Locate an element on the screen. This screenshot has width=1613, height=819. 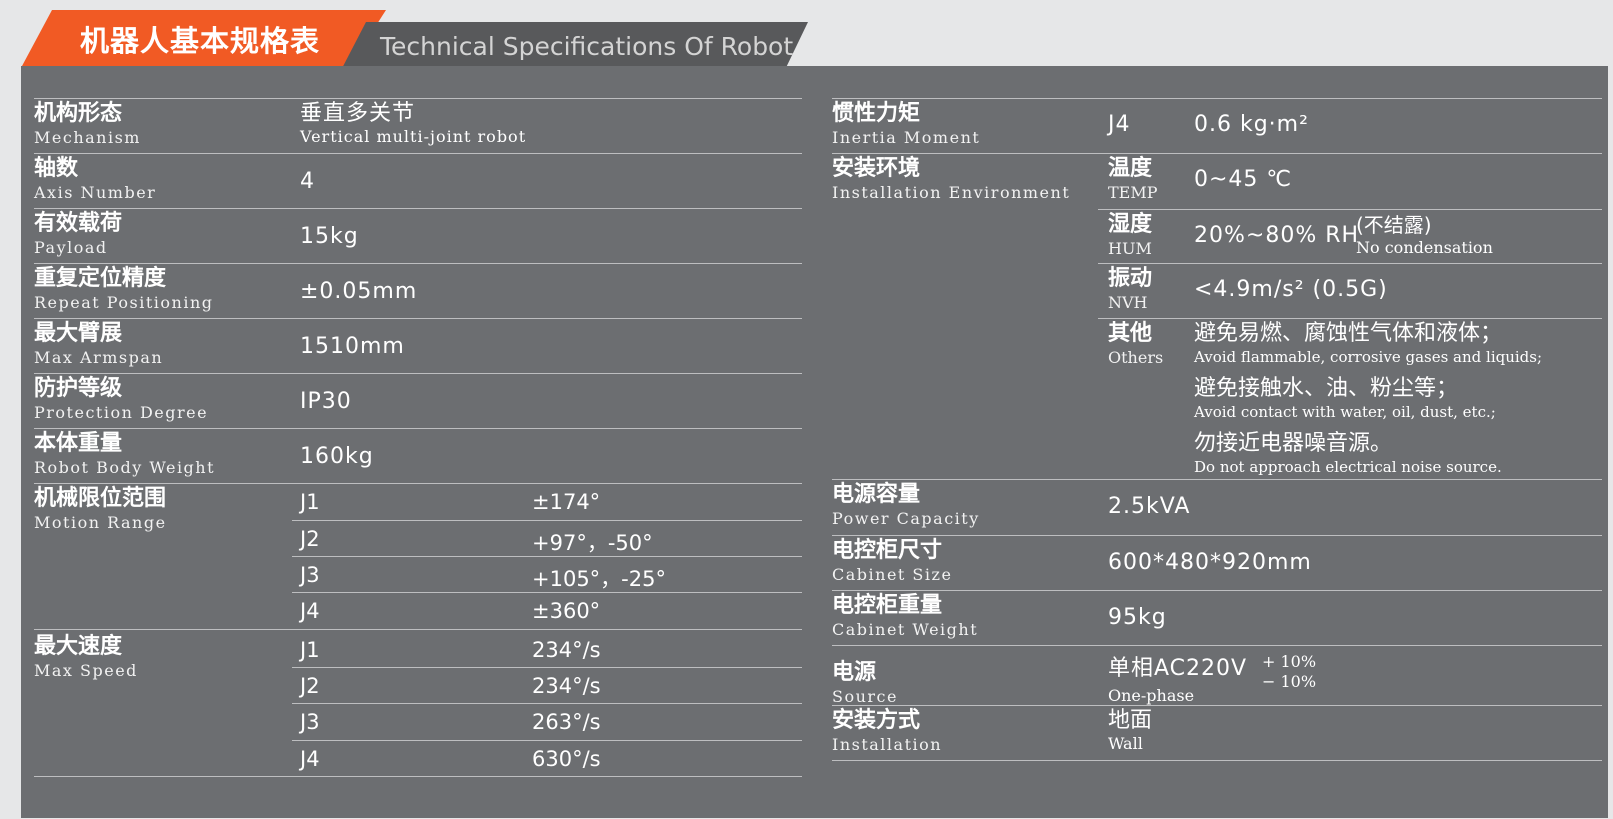
tolerance: + 10% − 10% is located at coordinates (1289, 672).